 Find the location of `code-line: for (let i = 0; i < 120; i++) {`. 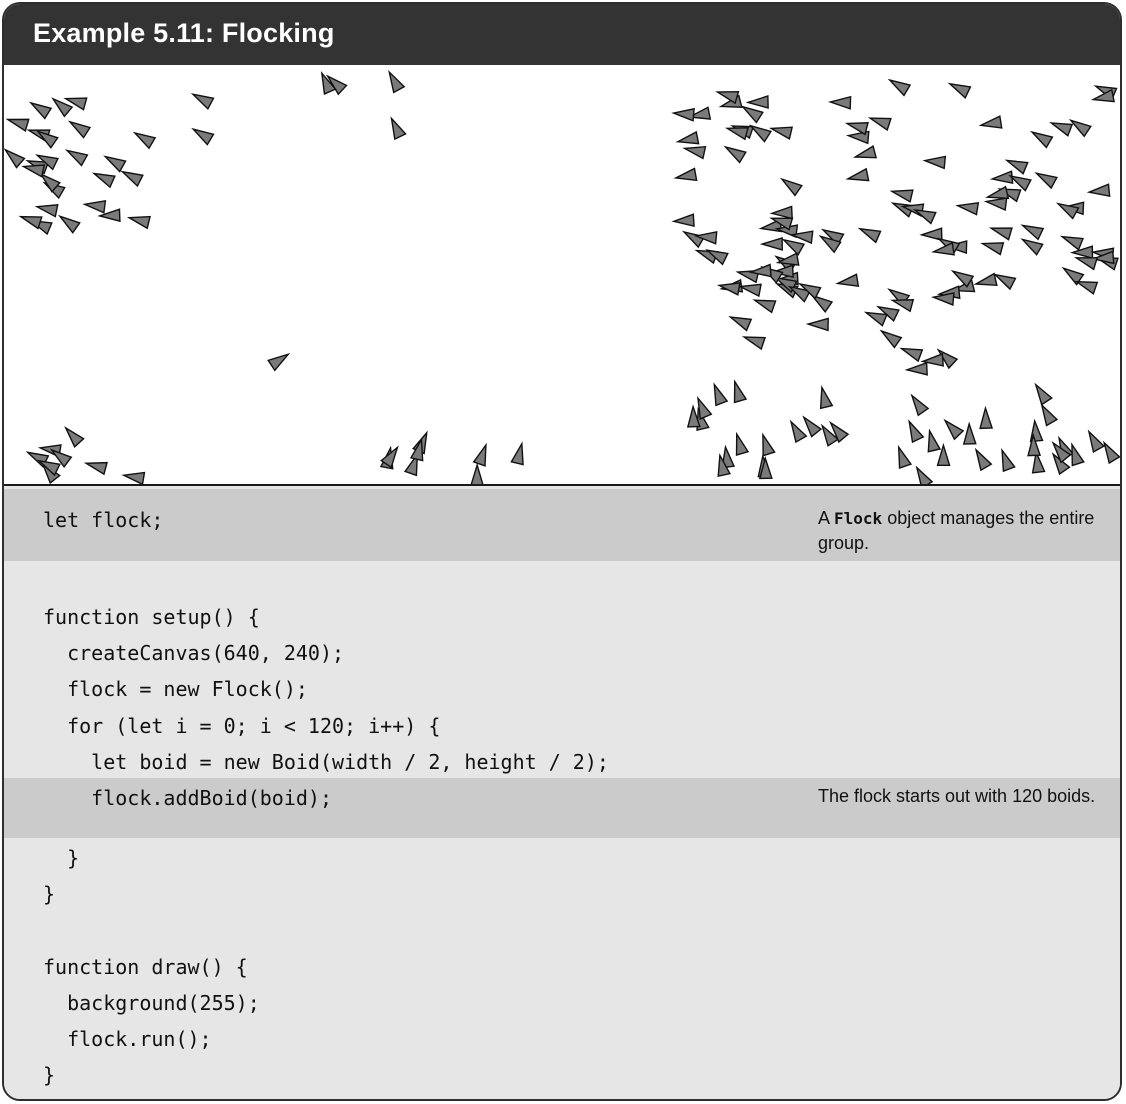

code-line: for (let i = 0; i < 120; i++) { is located at coordinates (242, 726).